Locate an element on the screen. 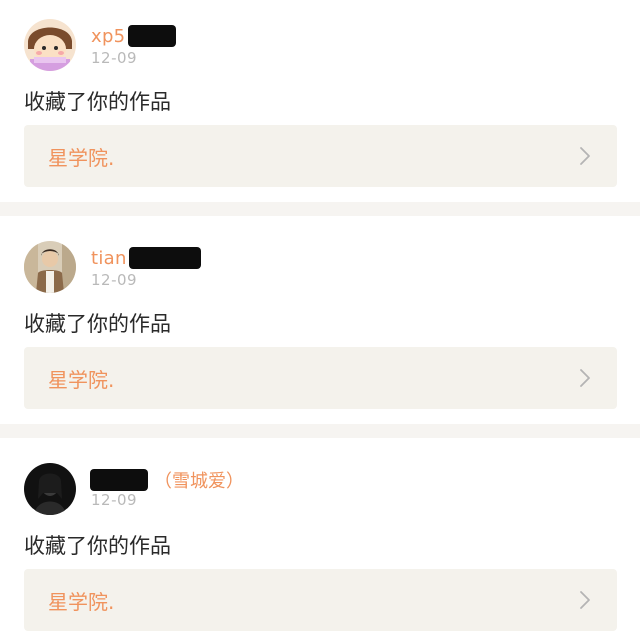  dark-photo-avatar is located at coordinates (50, 489).